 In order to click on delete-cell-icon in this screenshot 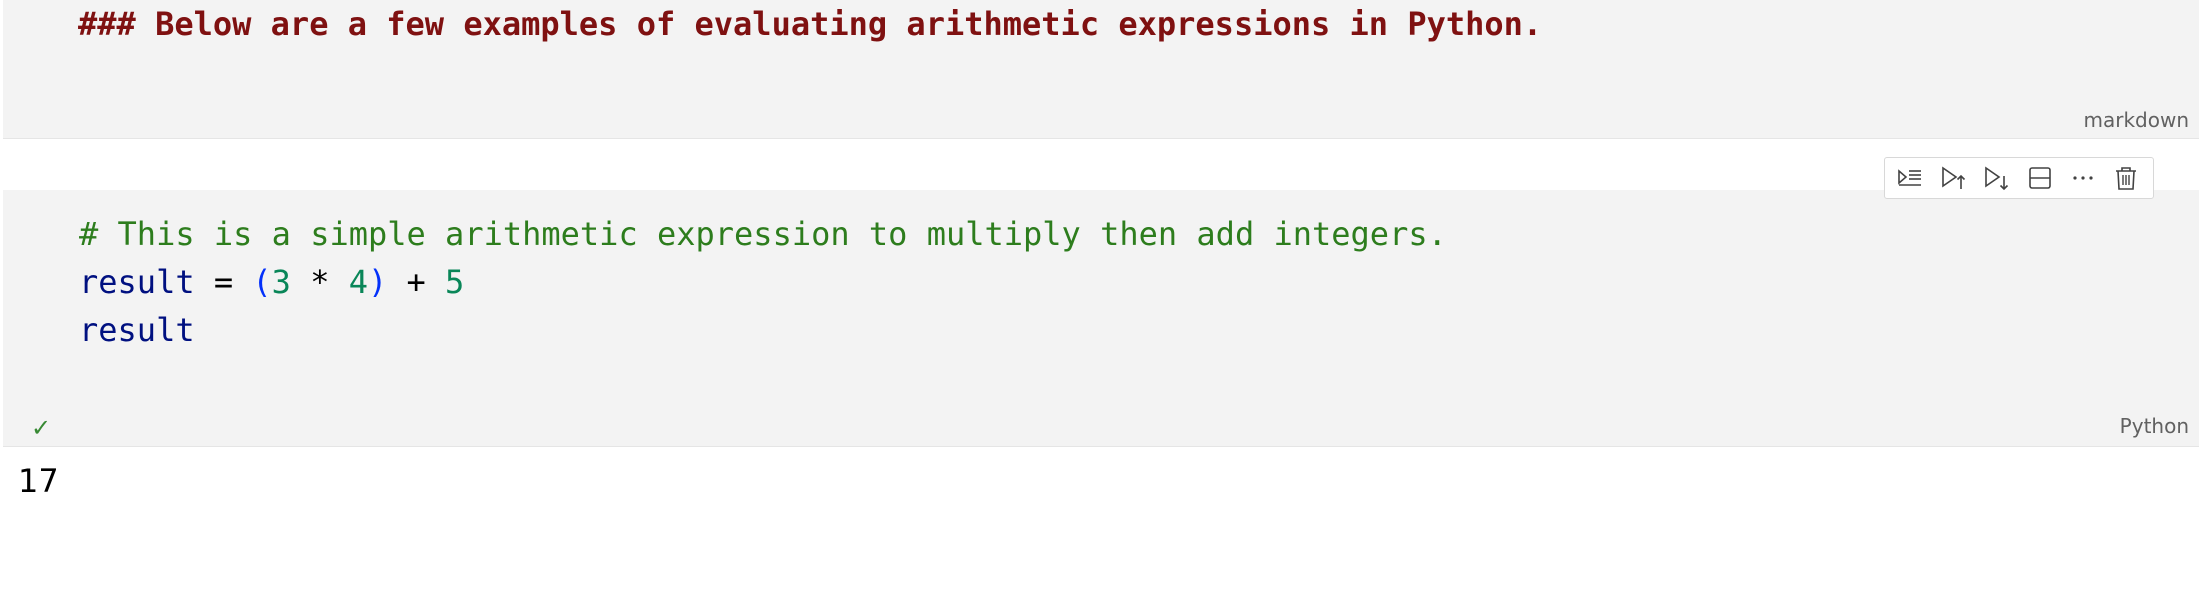, I will do `click(2126, 178)`.